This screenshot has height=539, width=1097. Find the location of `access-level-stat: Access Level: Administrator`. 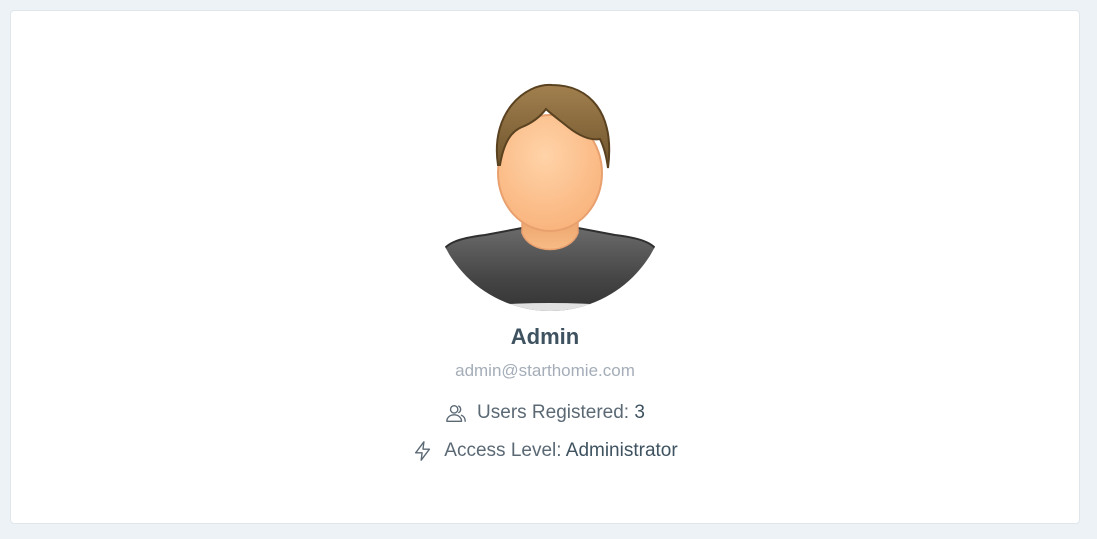

access-level-stat: Access Level: Administrator is located at coordinates (545, 454).